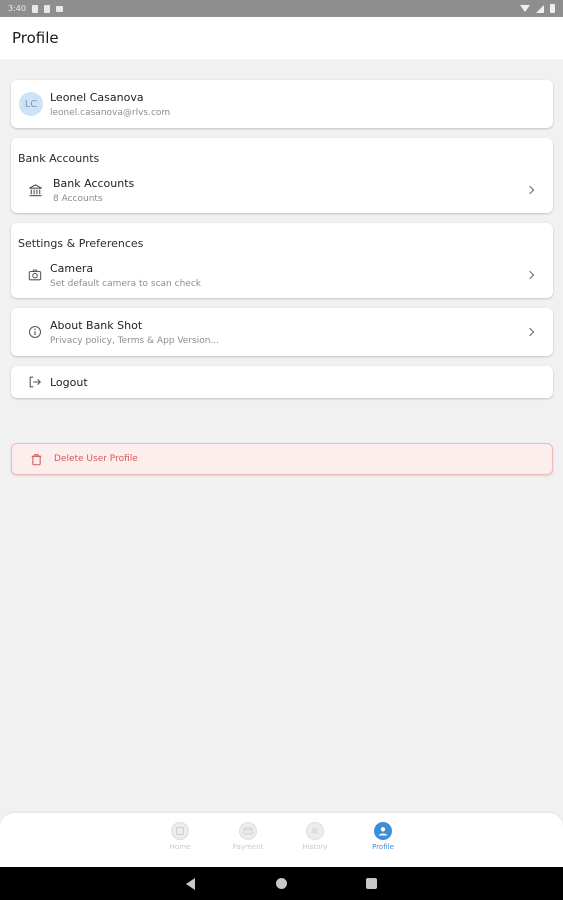 The height and width of the screenshot is (900, 563). Describe the element at coordinates (248, 847) in the screenshot. I see `nav-label-payment: Payment` at that location.